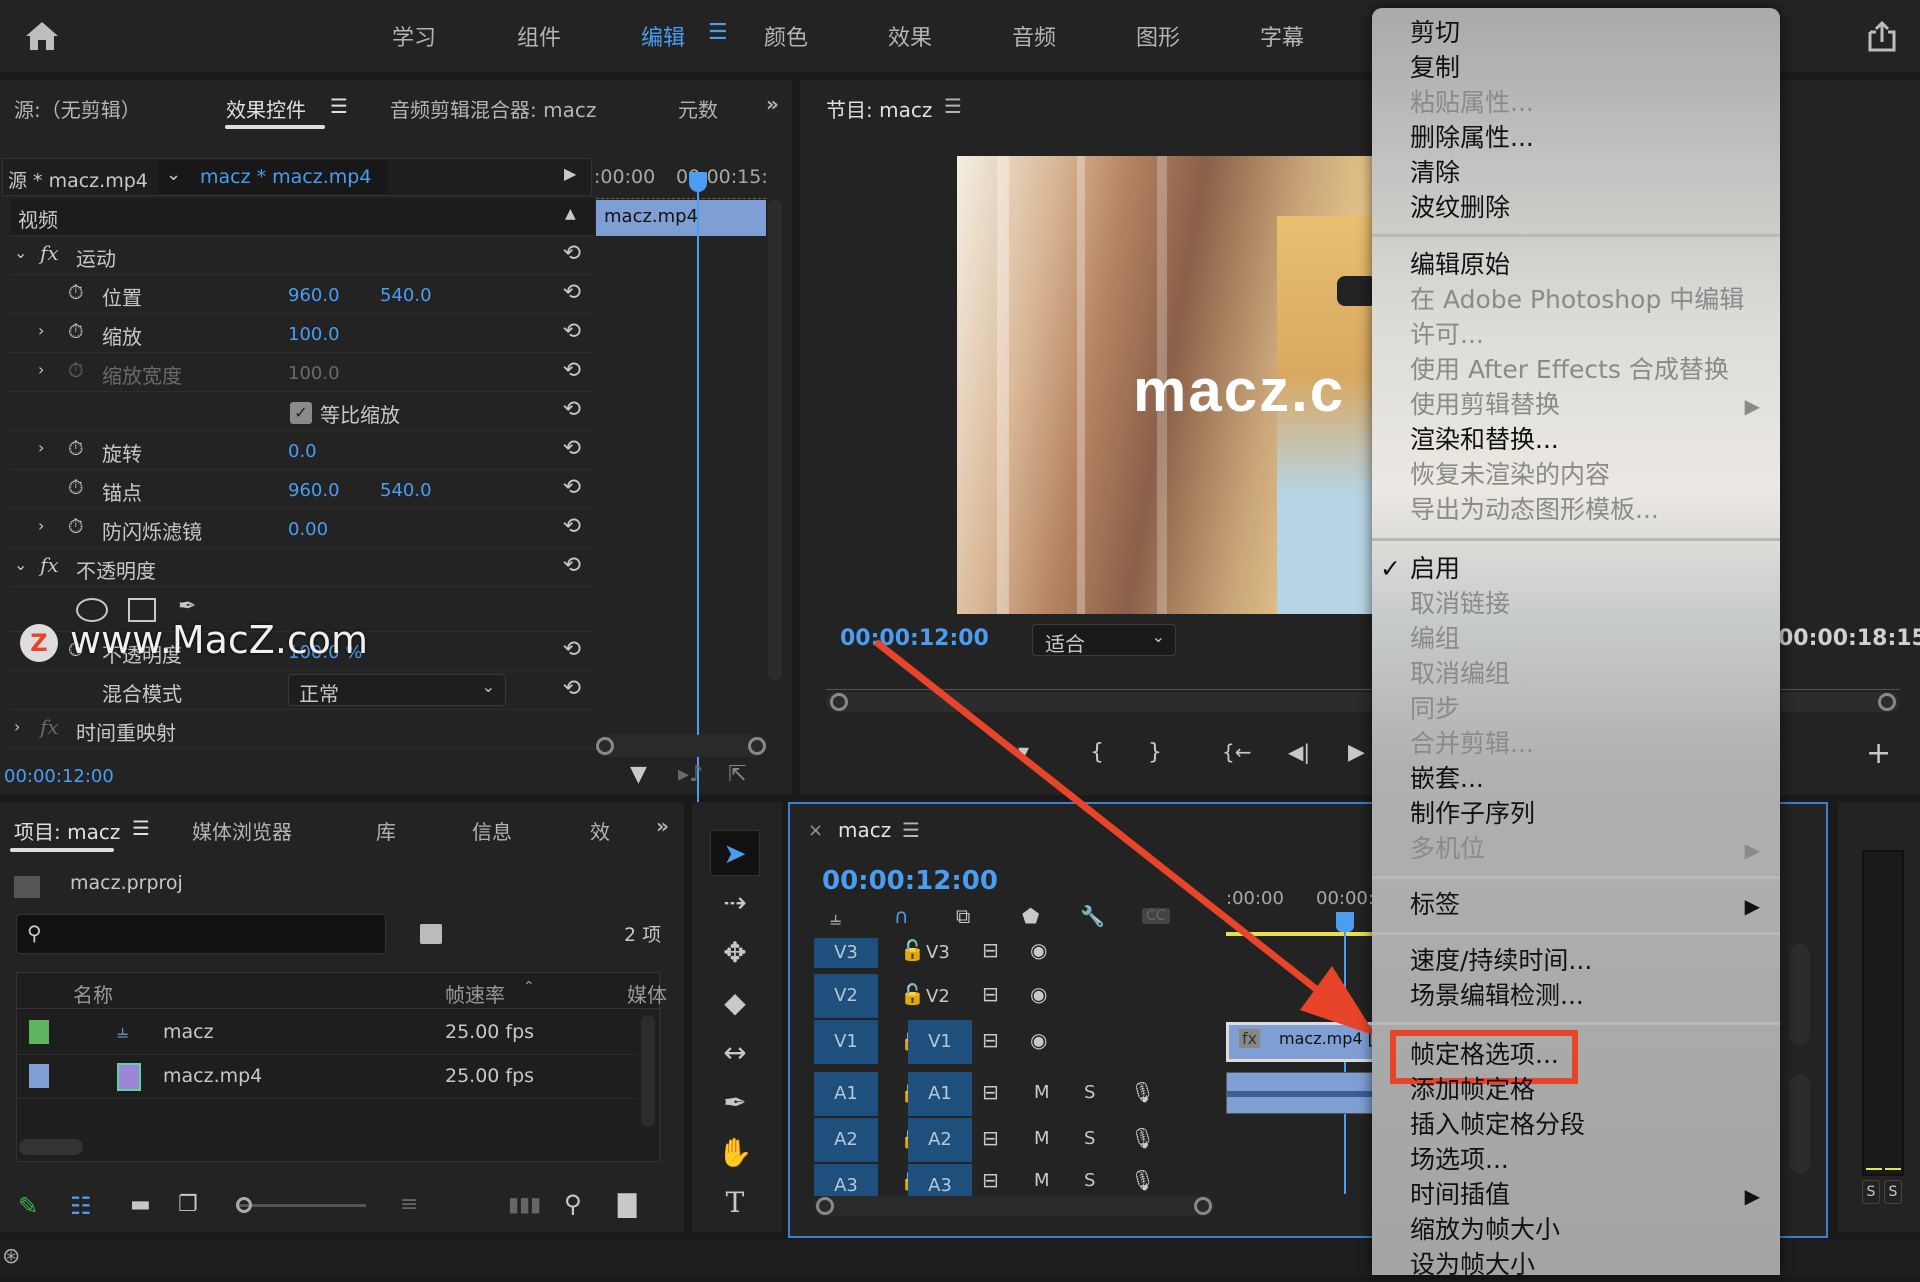 The height and width of the screenshot is (1282, 1920). I want to click on workspace-tab-learn: 学习, so click(414, 36).